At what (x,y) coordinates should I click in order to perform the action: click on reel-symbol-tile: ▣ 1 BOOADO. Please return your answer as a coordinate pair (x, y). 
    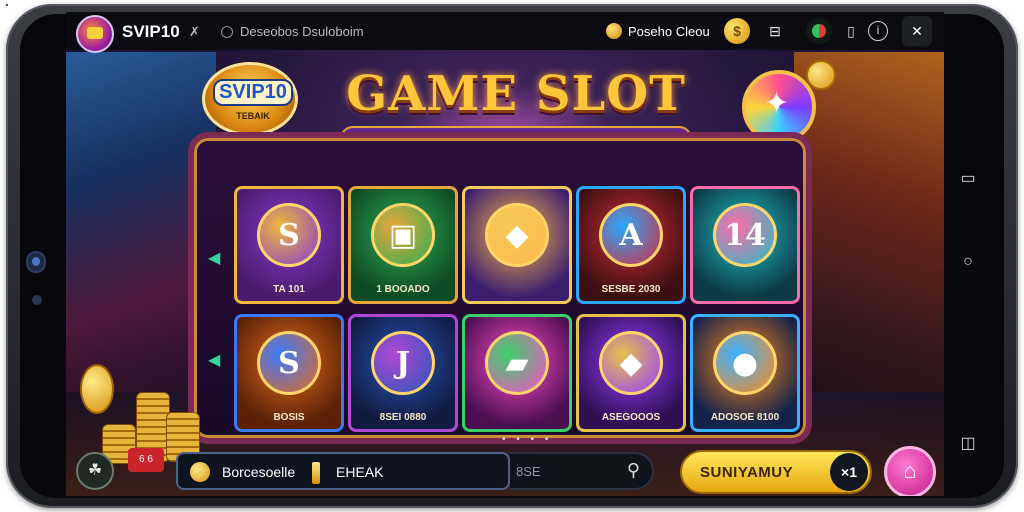
    Looking at the image, I should click on (403, 245).